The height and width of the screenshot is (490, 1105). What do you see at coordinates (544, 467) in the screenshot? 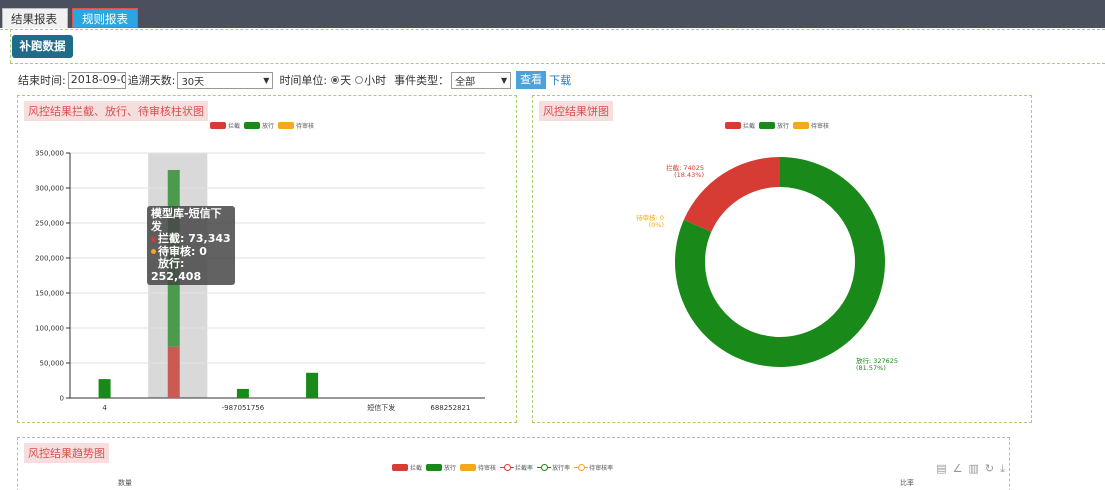
I see `legend-line-pass-rate` at bounding box center [544, 467].